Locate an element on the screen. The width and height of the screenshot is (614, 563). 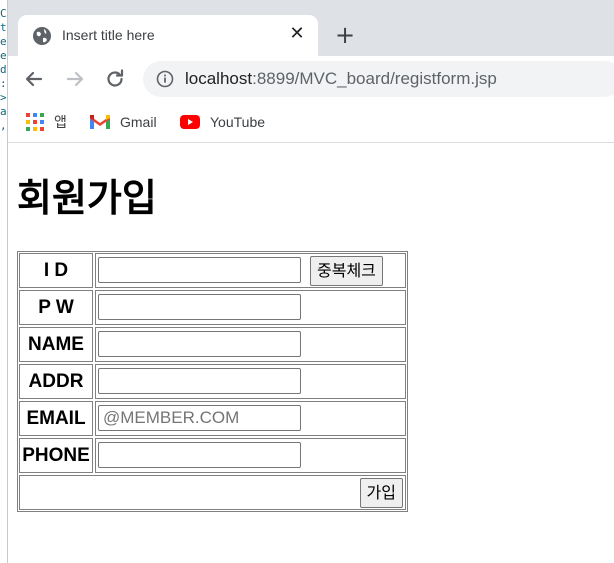
tab-strip: Insert title here ✕ + is located at coordinates (311, 28).